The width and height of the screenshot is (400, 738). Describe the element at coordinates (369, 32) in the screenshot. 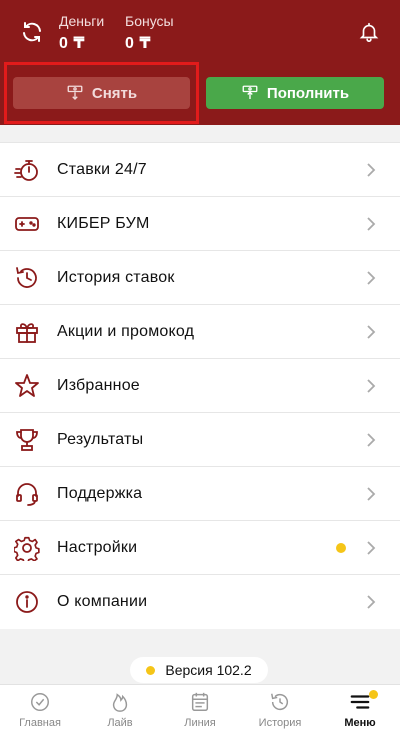

I see `bell-icon` at that location.